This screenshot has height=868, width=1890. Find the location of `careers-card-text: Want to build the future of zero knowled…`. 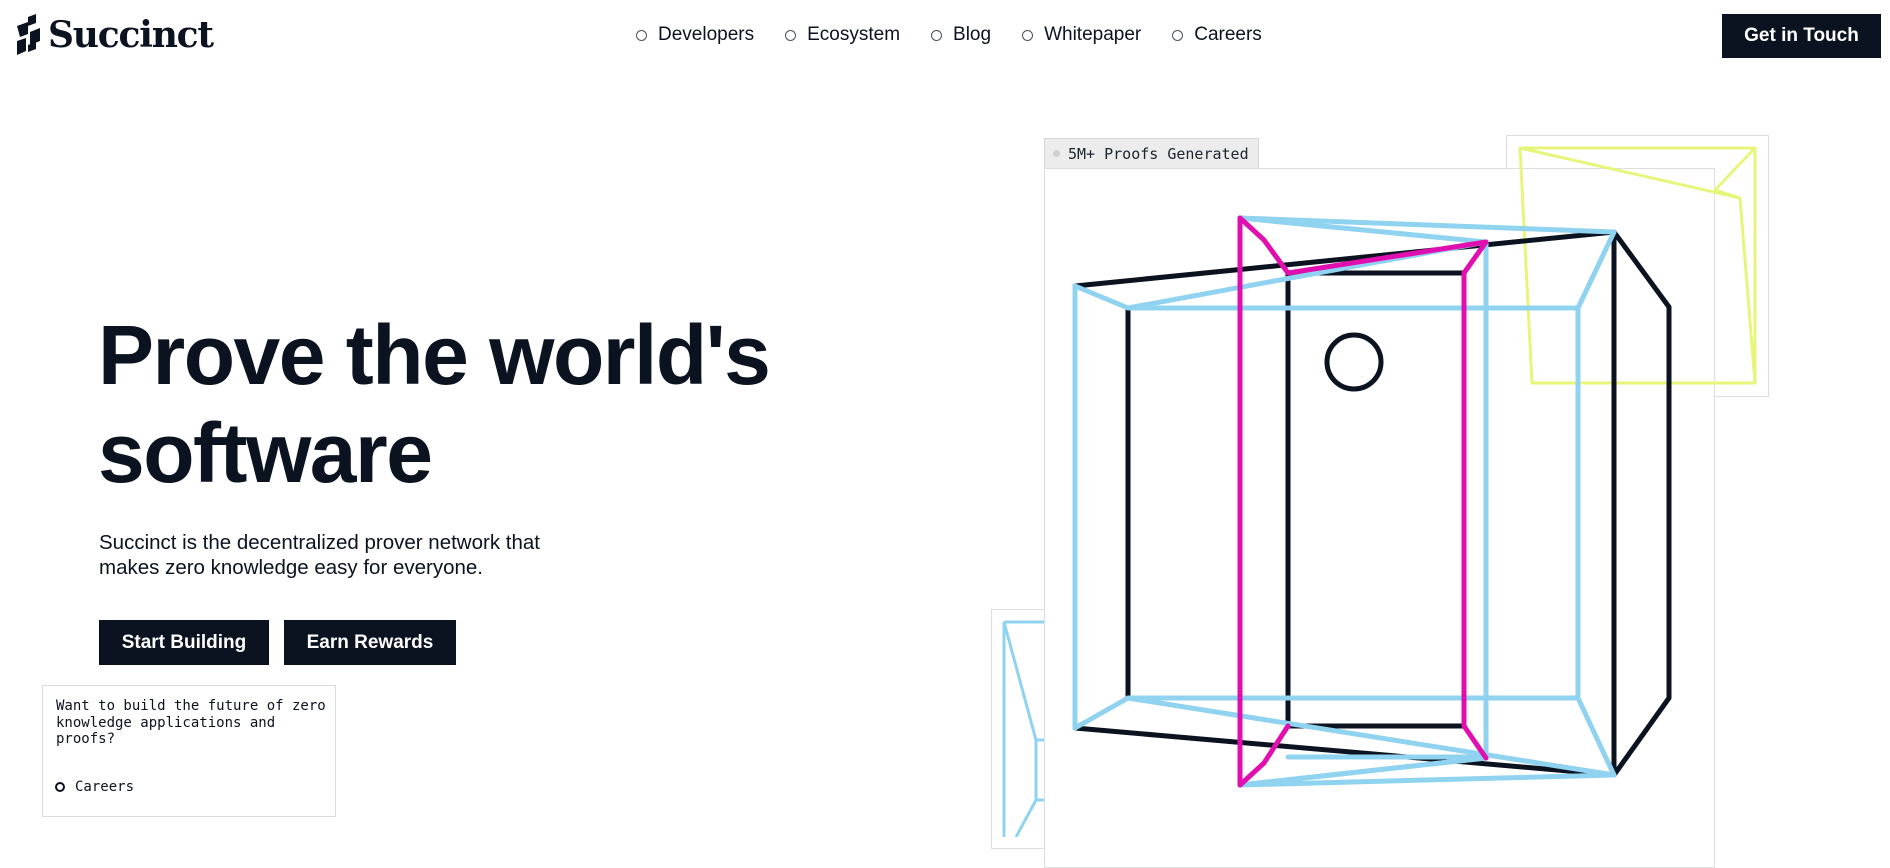

careers-card-text: Want to build the future of zero knowled… is located at coordinates (191, 722).